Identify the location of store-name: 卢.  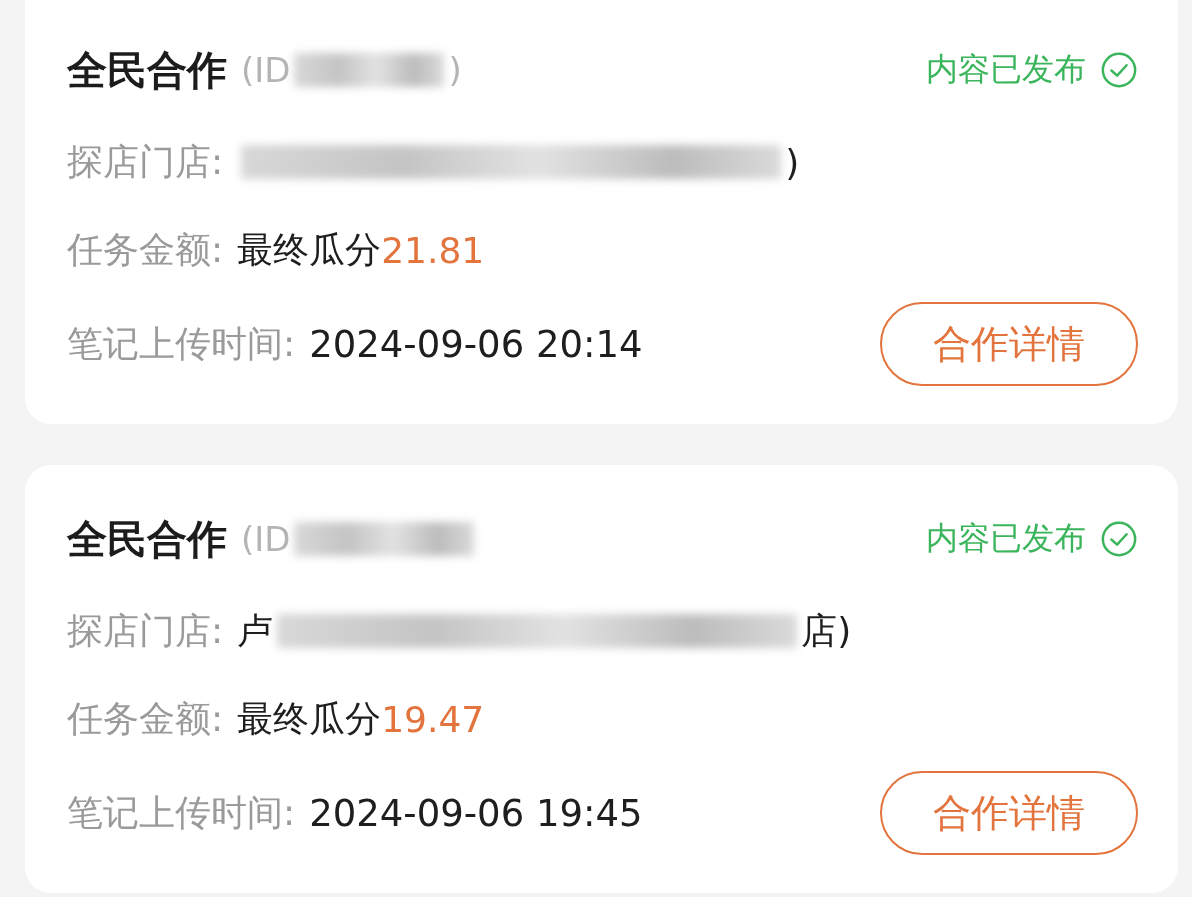
(255, 630).